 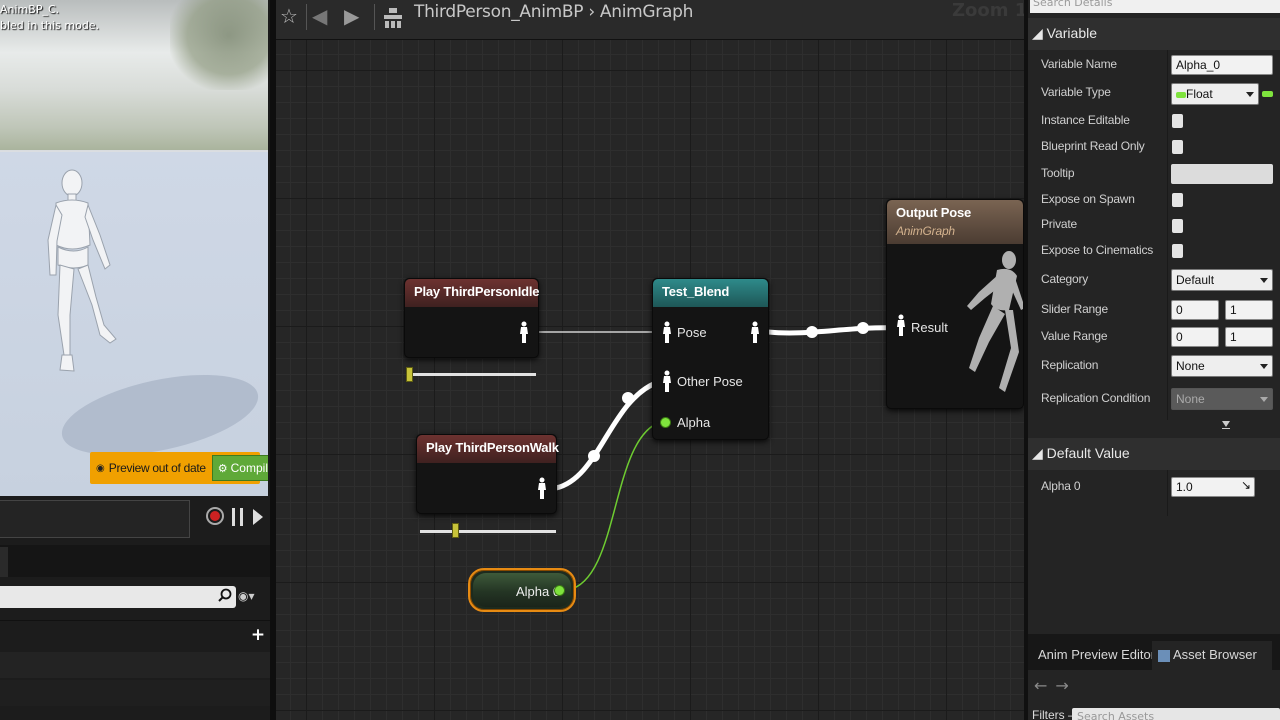 What do you see at coordinates (1074, 336) in the screenshot?
I see `prop-label: Value Range` at bounding box center [1074, 336].